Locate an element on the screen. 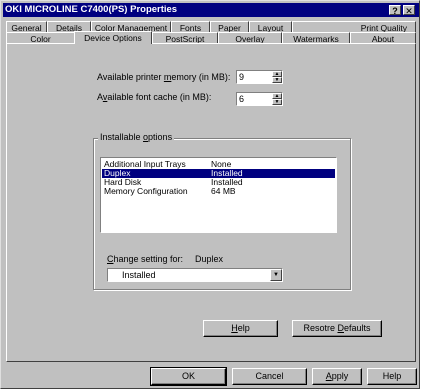  installable-title-post: ptions is located at coordinates (160, 137).